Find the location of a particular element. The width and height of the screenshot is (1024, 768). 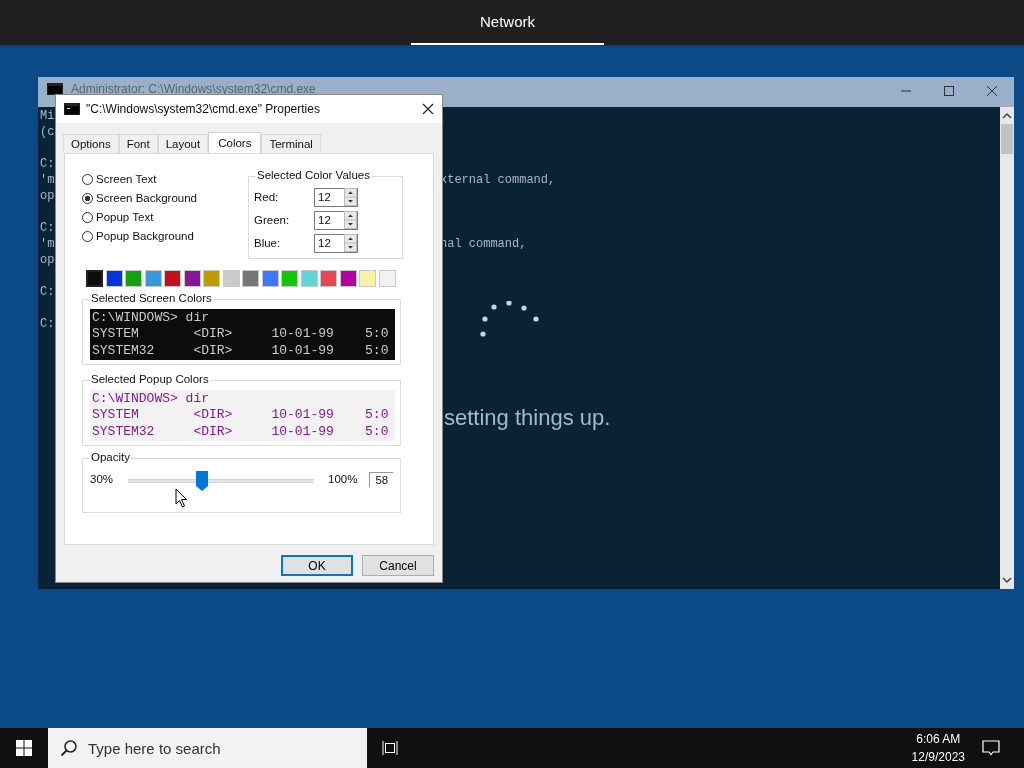

radio-label: Popup Text is located at coordinates (125, 217).